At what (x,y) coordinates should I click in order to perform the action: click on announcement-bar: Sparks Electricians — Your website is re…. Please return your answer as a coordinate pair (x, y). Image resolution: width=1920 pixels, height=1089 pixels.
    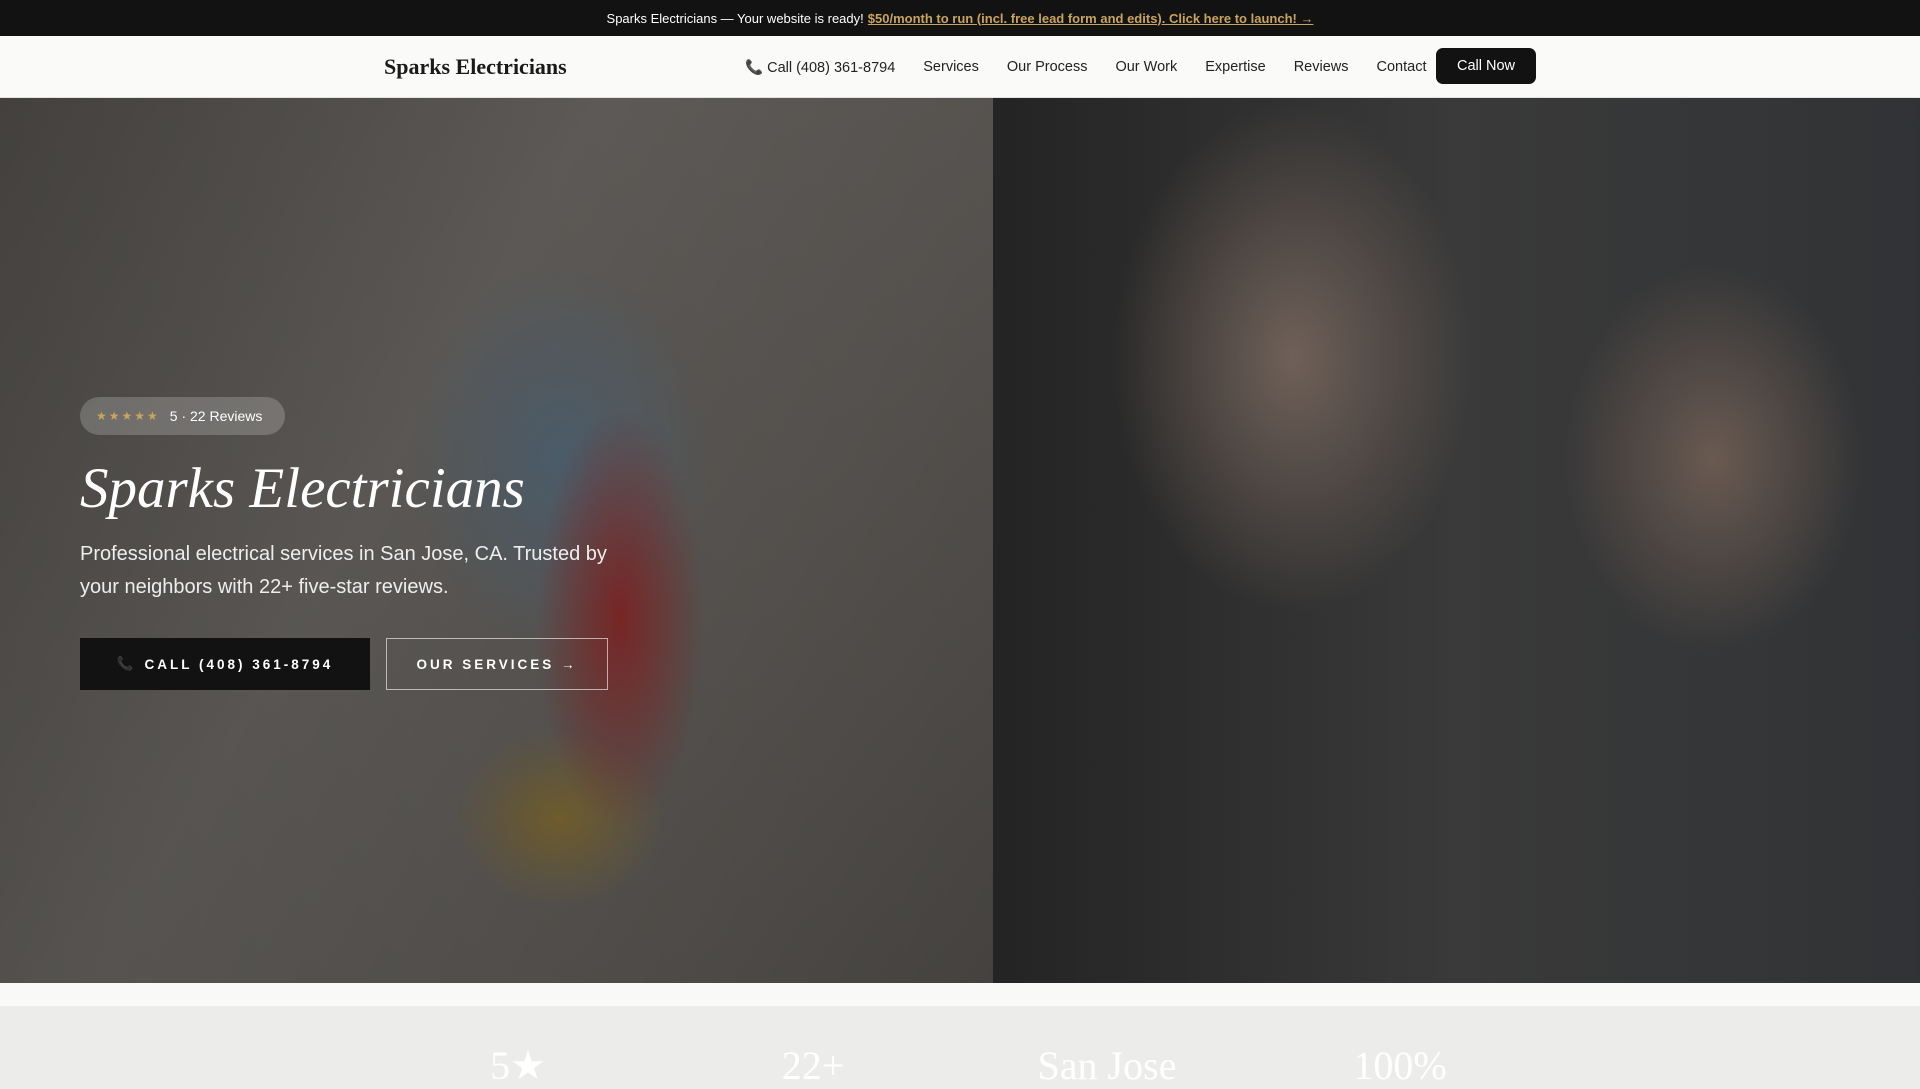
    Looking at the image, I should click on (960, 18).